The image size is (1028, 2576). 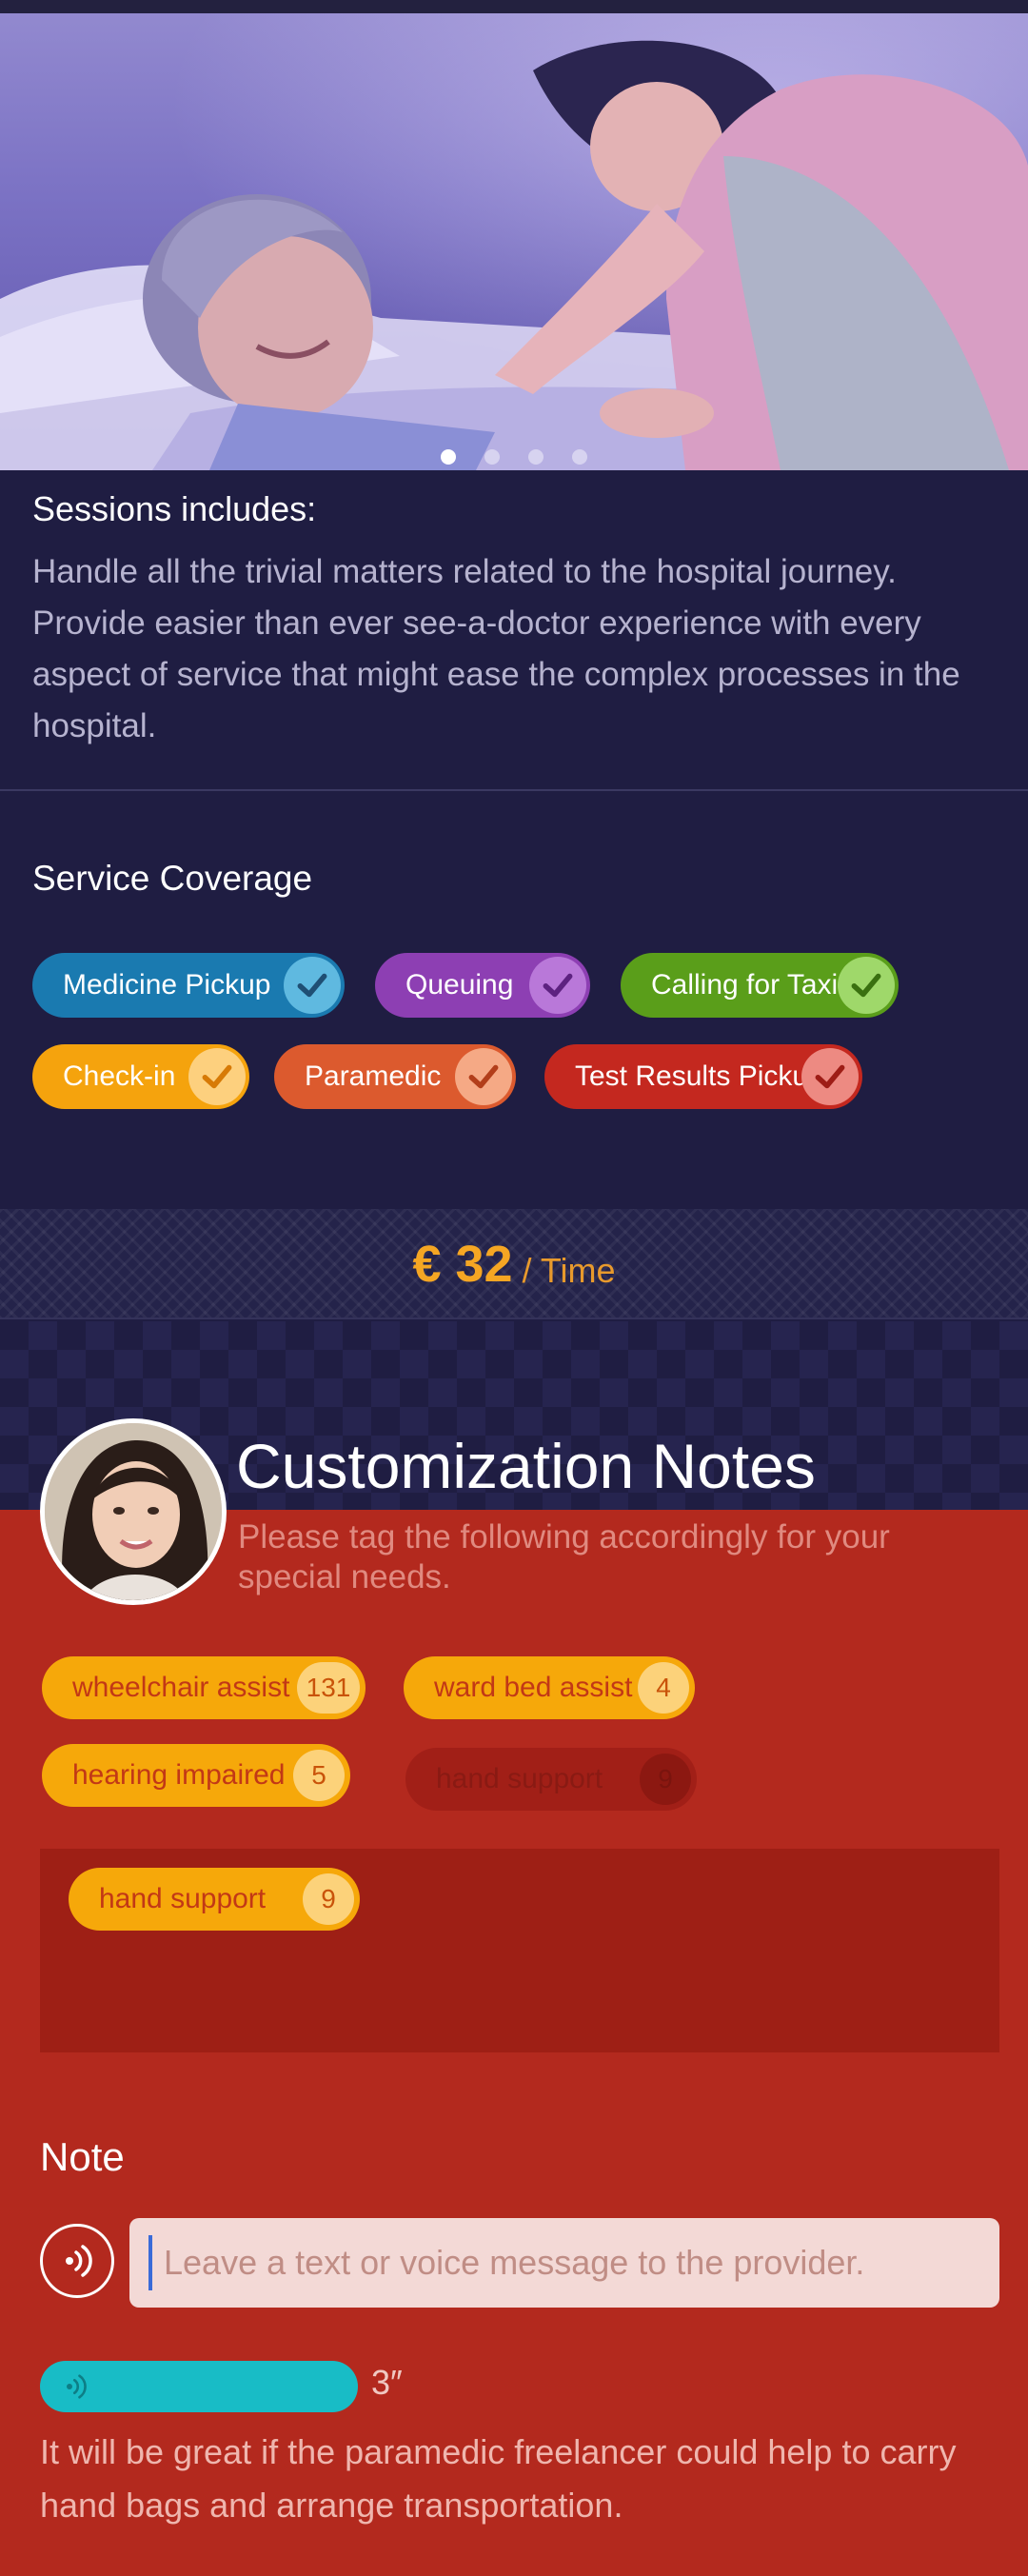 I want to click on coverage-chip-queuing: Queuing, so click(x=482, y=985).